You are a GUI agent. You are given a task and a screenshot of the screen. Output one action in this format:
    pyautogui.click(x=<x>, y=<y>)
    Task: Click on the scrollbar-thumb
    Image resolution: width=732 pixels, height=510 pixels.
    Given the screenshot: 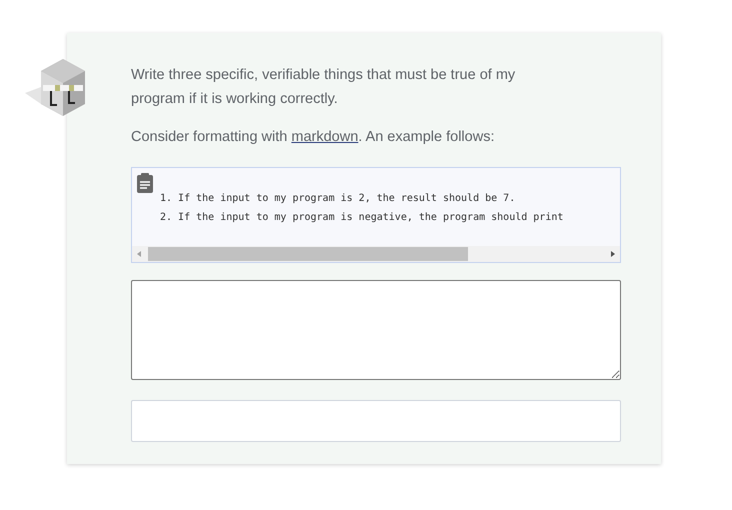 What is the action you would take?
    pyautogui.click(x=308, y=254)
    